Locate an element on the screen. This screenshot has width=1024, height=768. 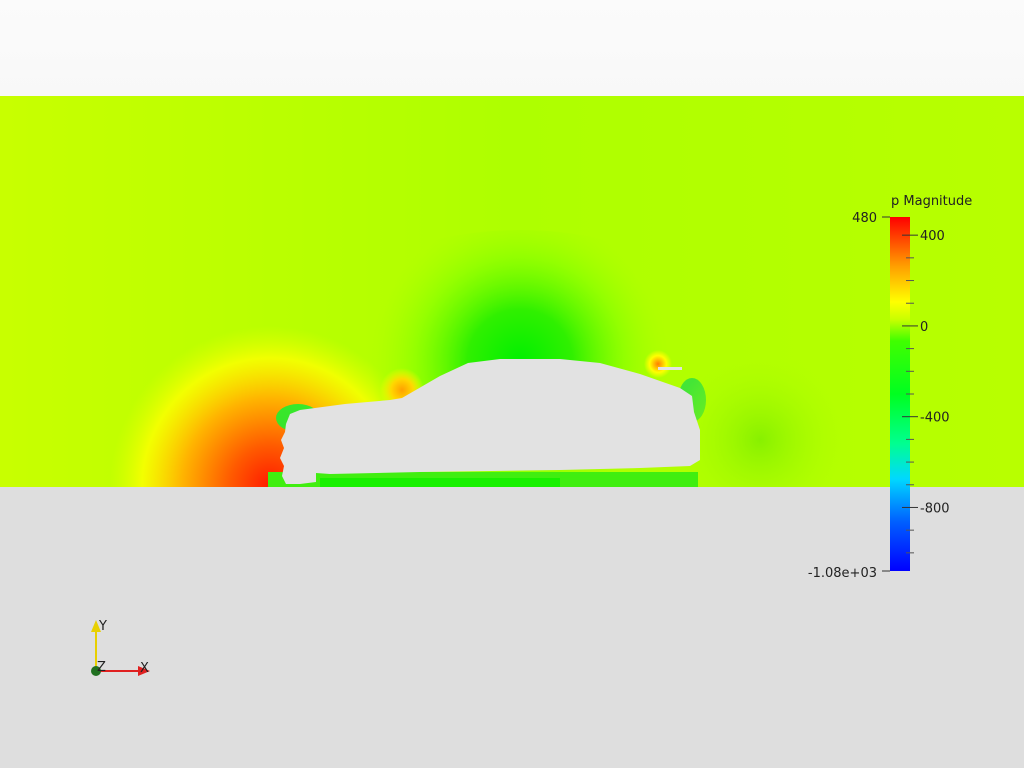
colorbar-tick-label-3: -800 is located at coordinates (935, 508).